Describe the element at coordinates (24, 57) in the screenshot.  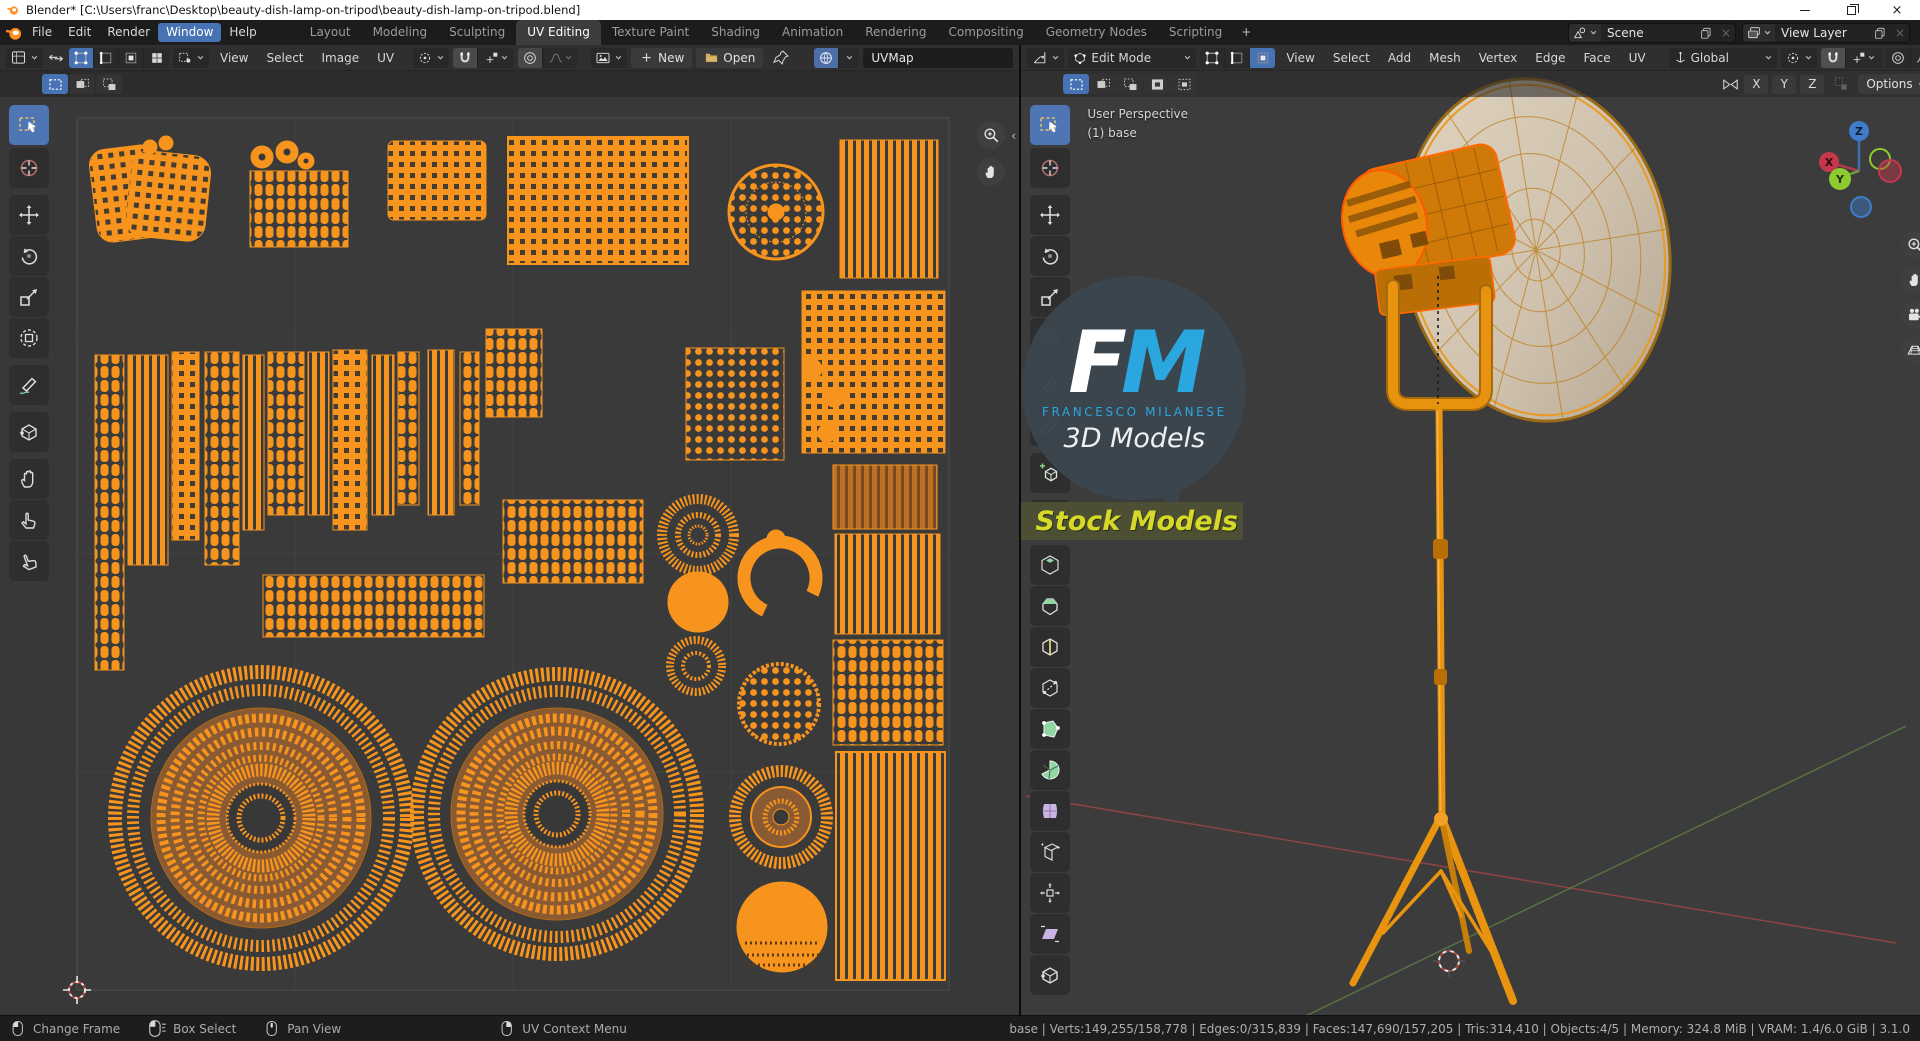
I see `editor-type-button` at that location.